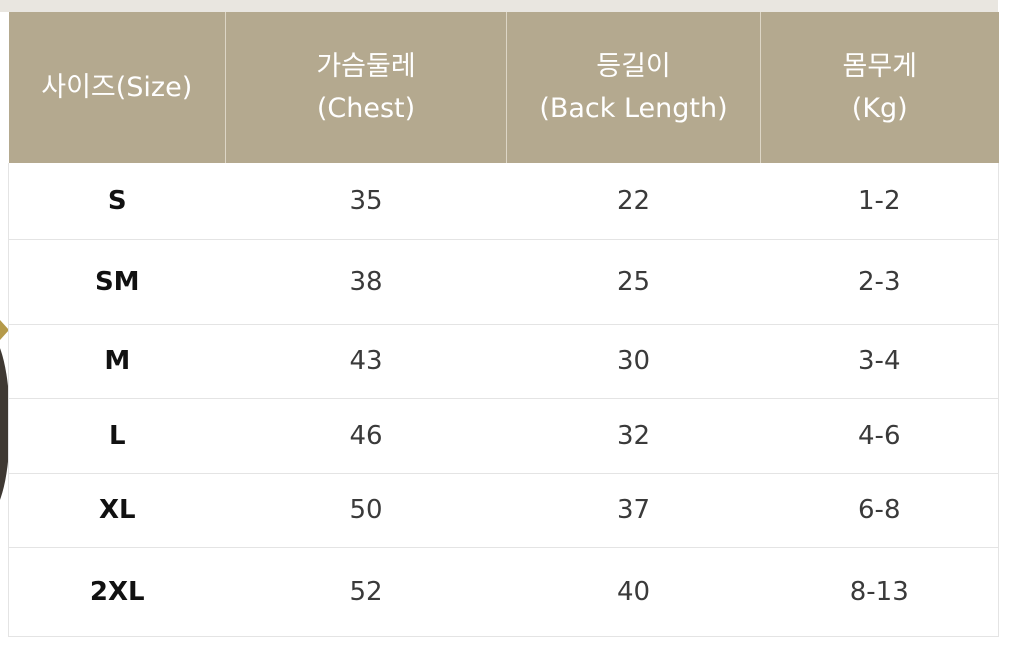  What do you see at coordinates (633, 108) in the screenshot?
I see `header-back-length-sublabel: (Back Length)` at bounding box center [633, 108].